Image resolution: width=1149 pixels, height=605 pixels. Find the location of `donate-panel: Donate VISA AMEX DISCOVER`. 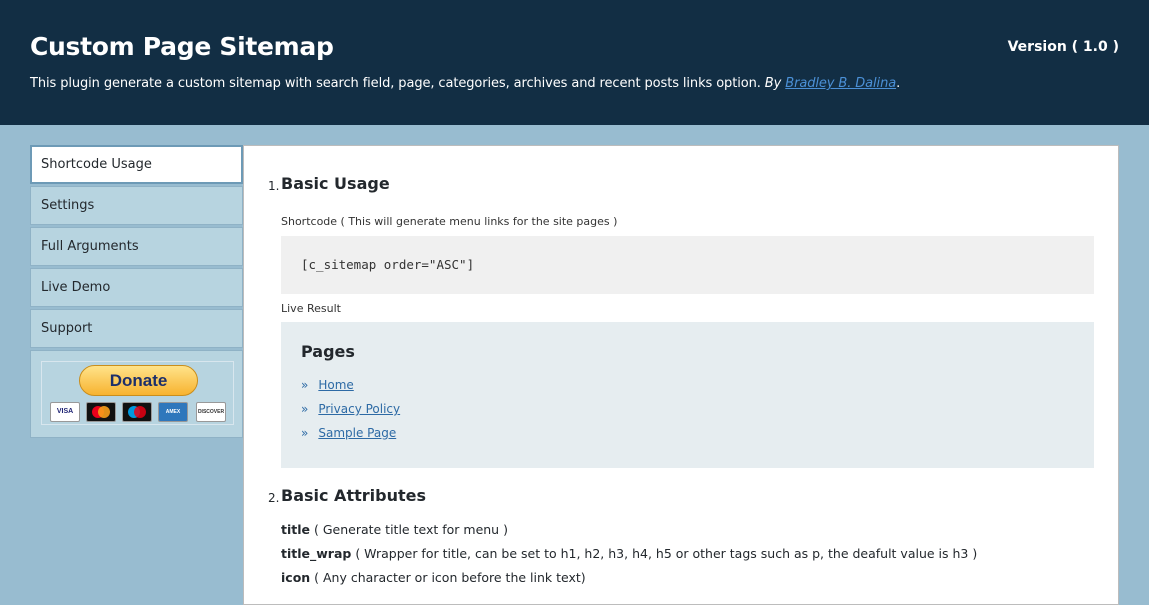

donate-panel: Donate VISA AMEX DISCOVER is located at coordinates (136, 394).